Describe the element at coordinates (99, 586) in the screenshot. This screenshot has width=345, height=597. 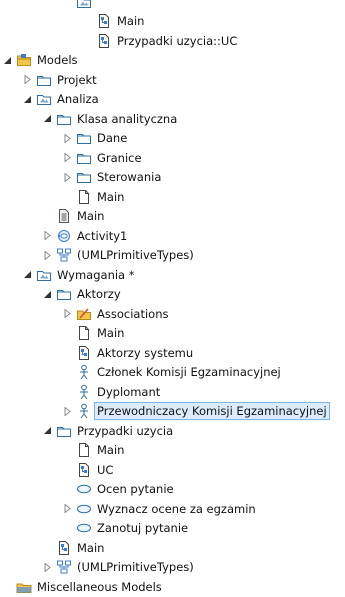
I see `tree-item-label: Miscellaneous Models` at that location.